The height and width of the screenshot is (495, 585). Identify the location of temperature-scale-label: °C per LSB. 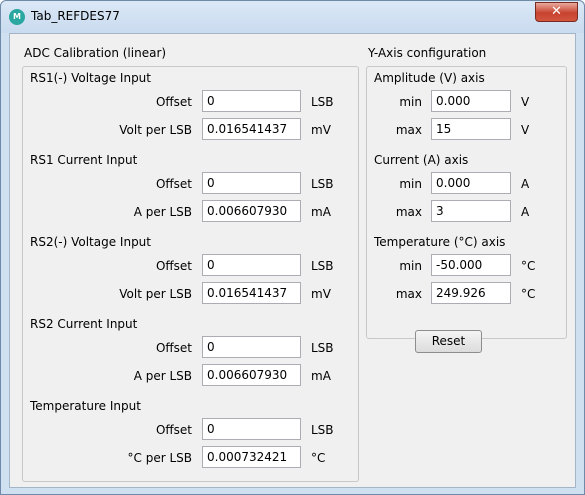
(159, 458).